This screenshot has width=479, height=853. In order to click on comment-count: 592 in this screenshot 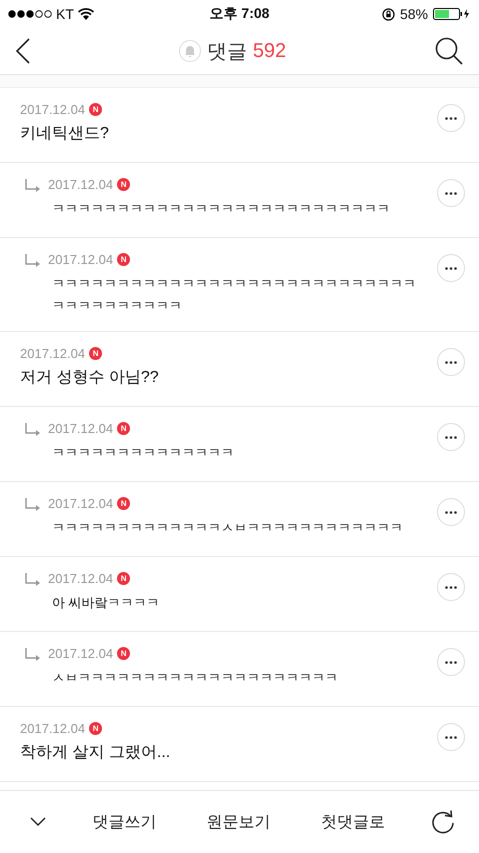, I will do `click(269, 51)`.